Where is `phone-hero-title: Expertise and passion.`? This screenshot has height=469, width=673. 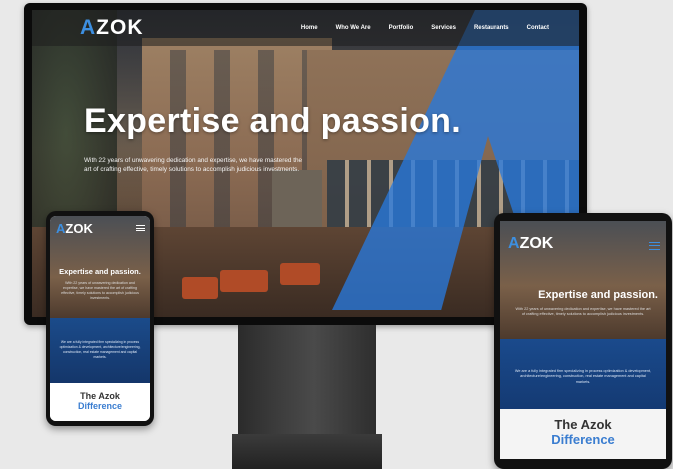 phone-hero-title: Expertise and passion. is located at coordinates (100, 271).